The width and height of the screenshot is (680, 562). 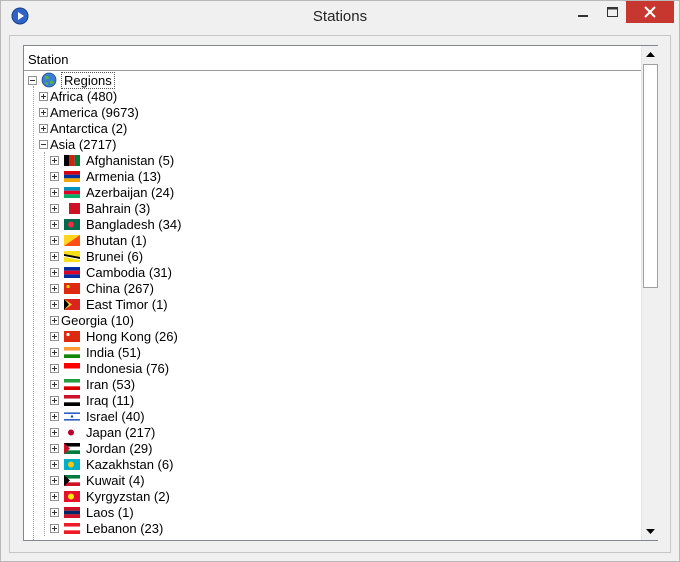 What do you see at coordinates (33, 313) in the screenshot?
I see `tree-guide-line` at bounding box center [33, 313].